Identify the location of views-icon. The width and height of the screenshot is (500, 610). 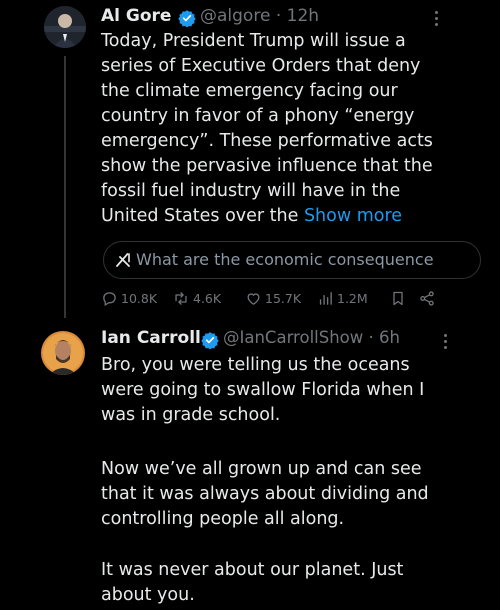
(325, 298).